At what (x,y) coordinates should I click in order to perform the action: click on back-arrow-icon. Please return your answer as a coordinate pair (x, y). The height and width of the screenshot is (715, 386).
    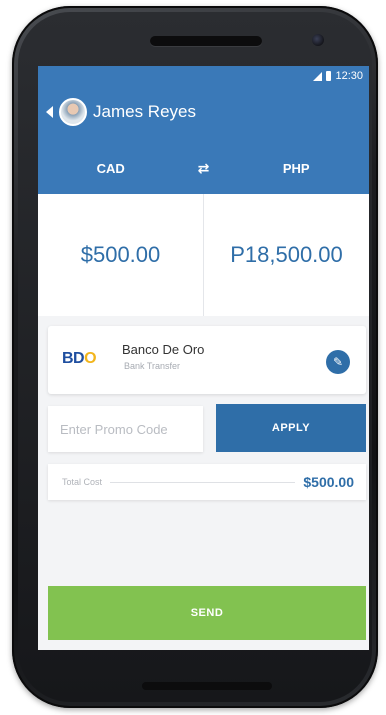
    Looking at the image, I should click on (49, 112).